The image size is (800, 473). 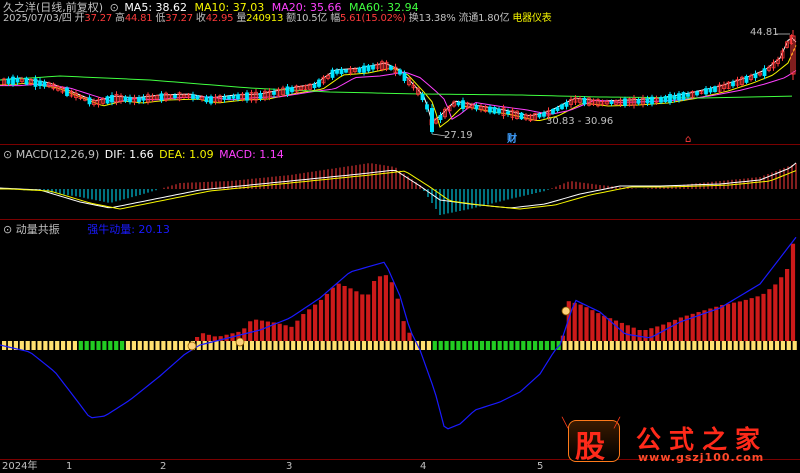 What do you see at coordinates (20, 466) in the screenshot?
I see `x-axis-label-year: 2024年` at bounding box center [20, 466].